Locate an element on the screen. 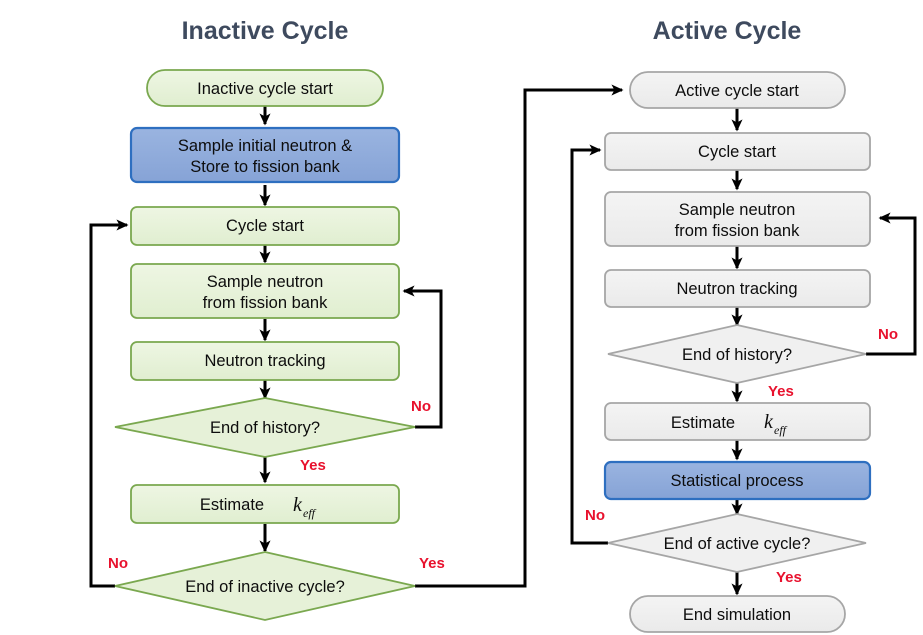 The image size is (923, 635). edge-label-history-yes-left: Yes is located at coordinates (313, 465).